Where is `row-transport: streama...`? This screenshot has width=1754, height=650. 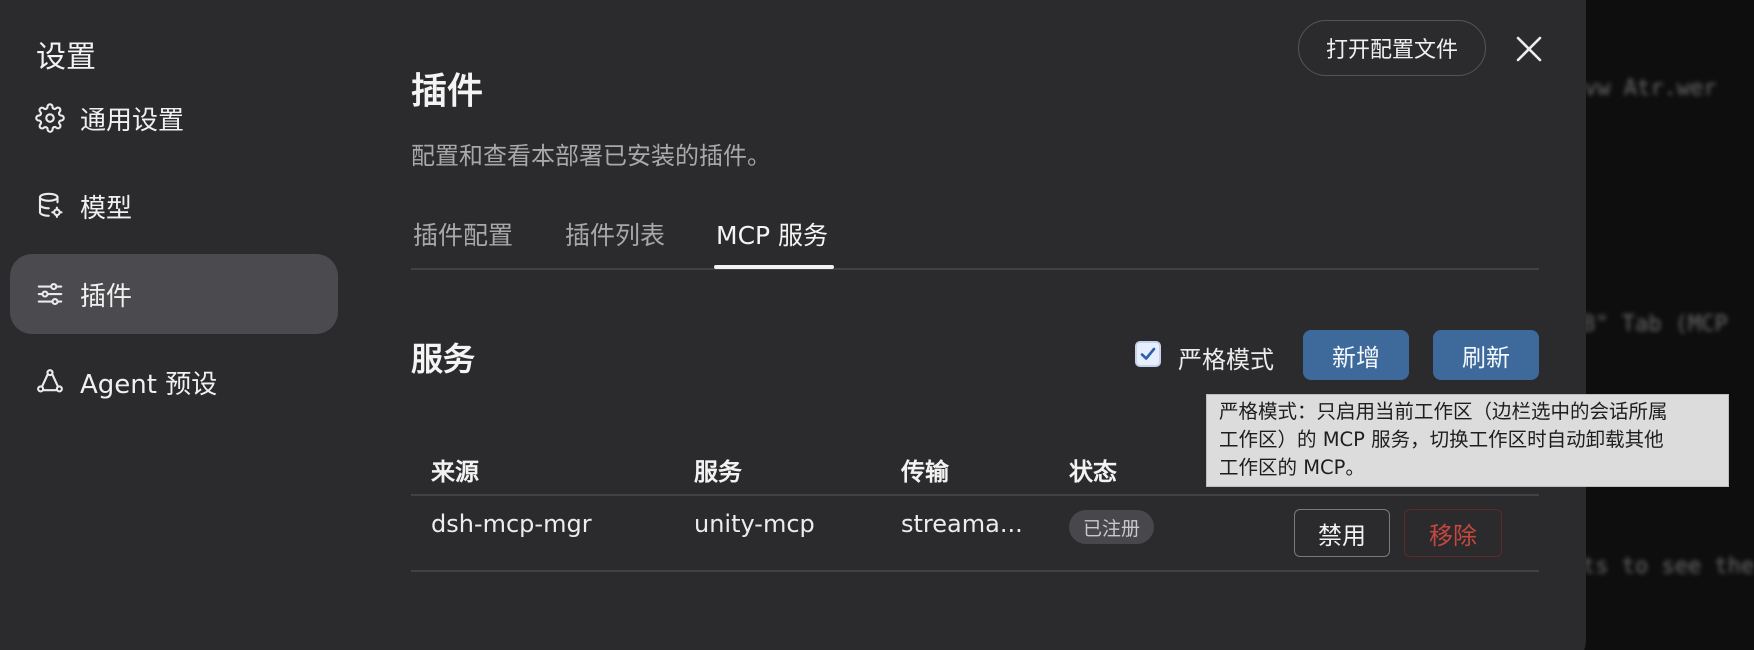
row-transport: streama... is located at coordinates (962, 524).